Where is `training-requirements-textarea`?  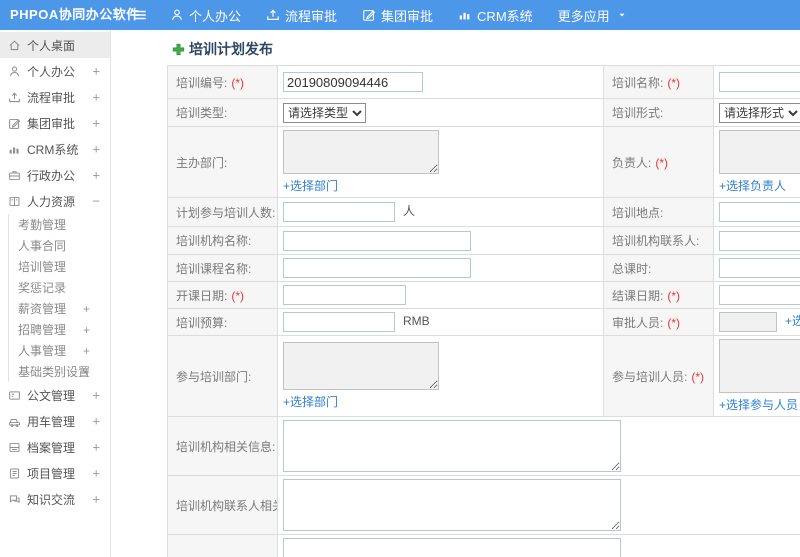 training-requirements-textarea is located at coordinates (452, 547).